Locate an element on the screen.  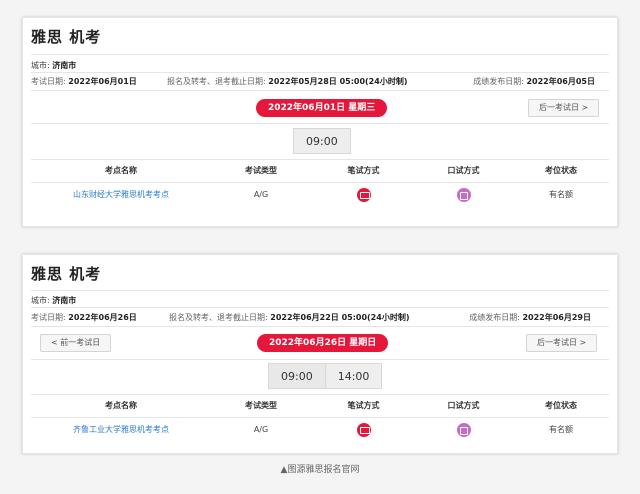
table-row: 山东财经大学雅思机考考点 A/G 有名额 is located at coordinates (320, 195).